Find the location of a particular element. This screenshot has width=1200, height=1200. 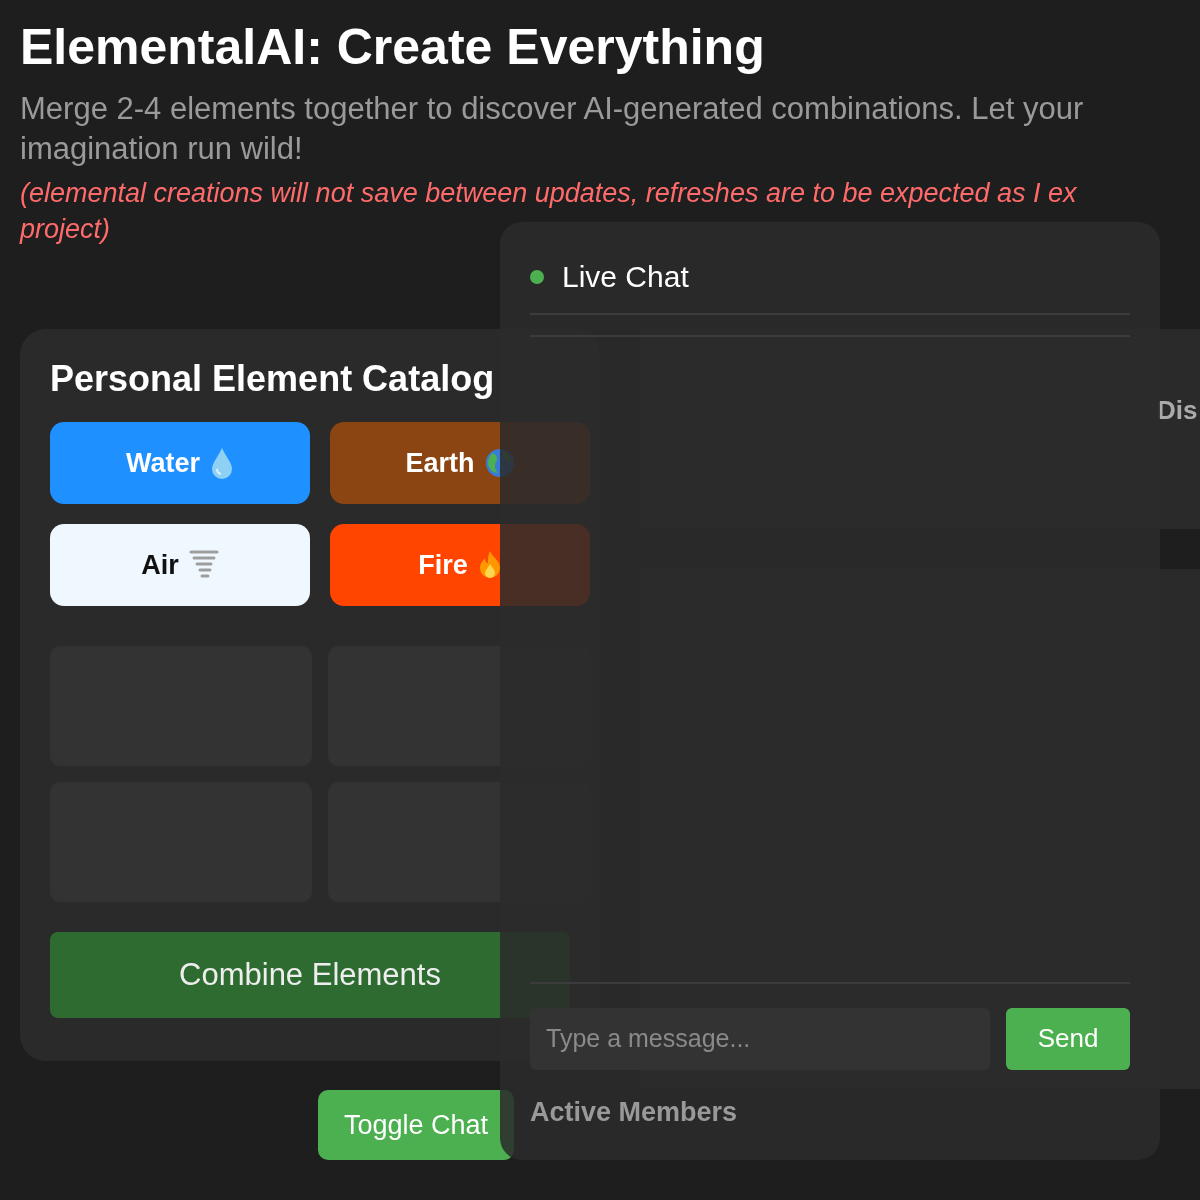

page-title: ElementalAI: Create Everything is located at coordinates (393, 47).